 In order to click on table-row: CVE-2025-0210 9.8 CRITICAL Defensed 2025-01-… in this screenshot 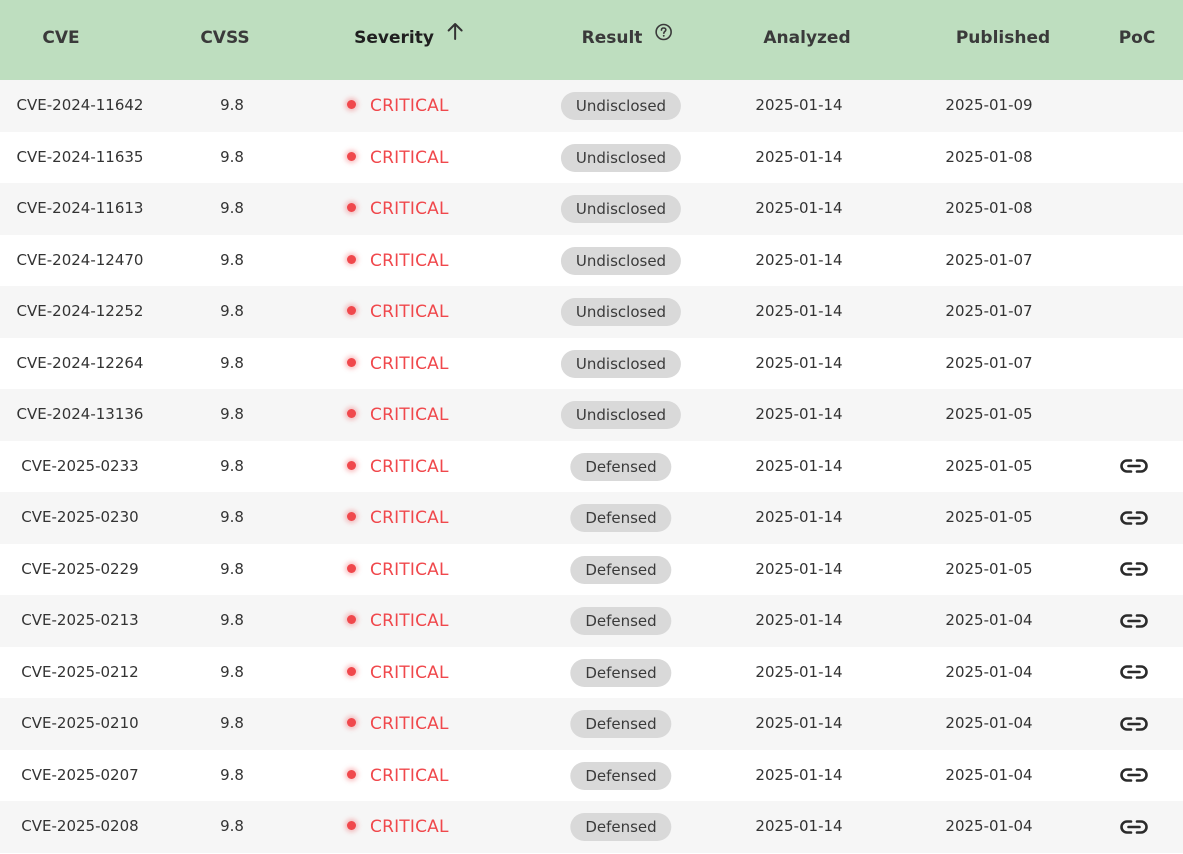, I will do `click(591, 724)`.